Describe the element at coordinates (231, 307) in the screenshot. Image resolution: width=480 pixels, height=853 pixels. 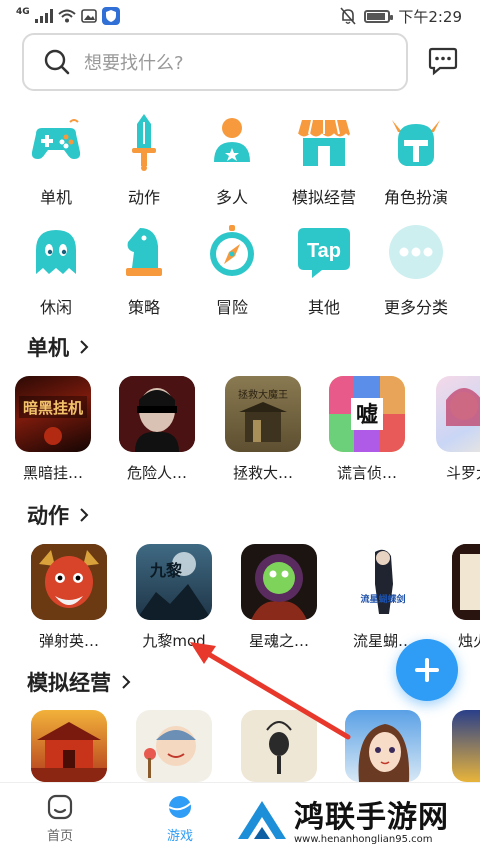
I see `category-label: 冒险` at that location.